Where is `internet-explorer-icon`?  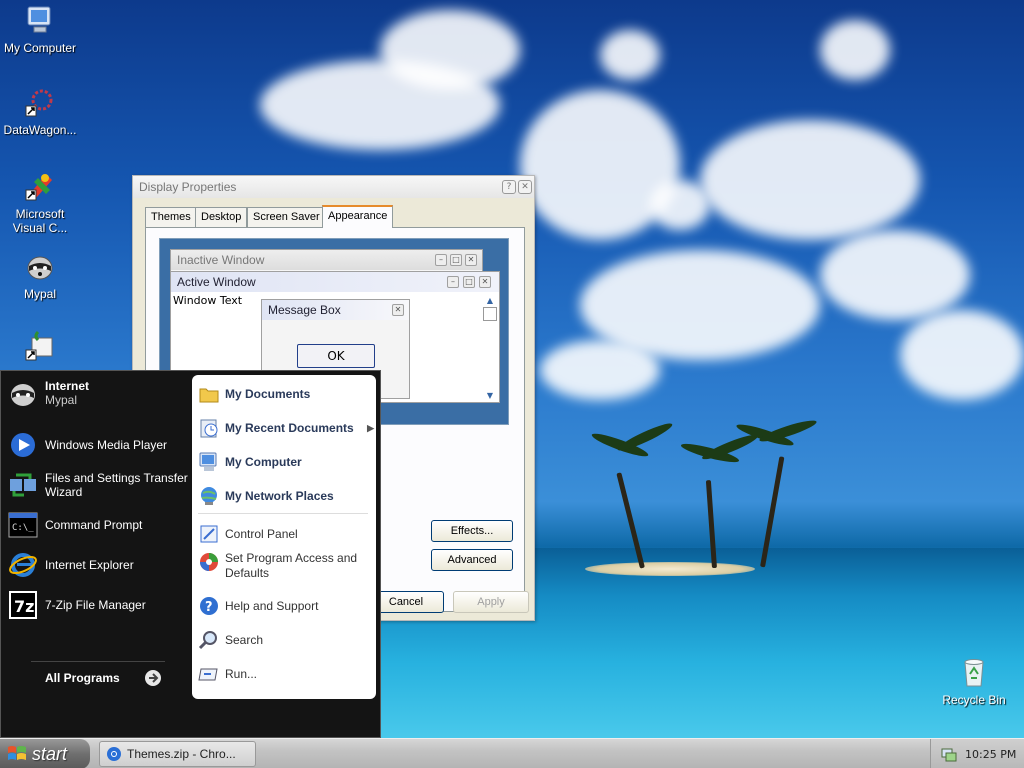 internet-explorer-icon is located at coordinates (23, 565).